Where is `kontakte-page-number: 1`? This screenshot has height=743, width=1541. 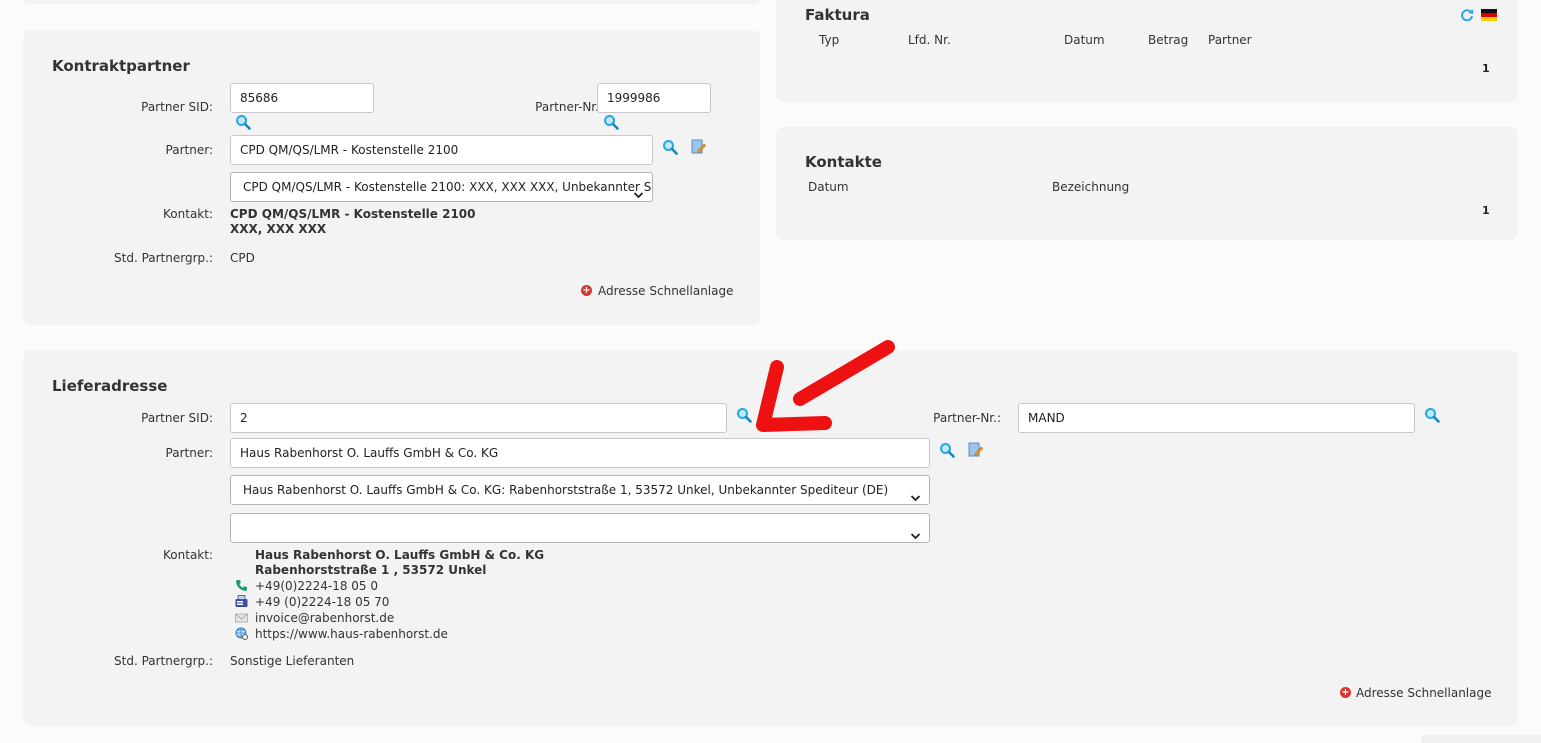 kontakte-page-number: 1 is located at coordinates (1486, 210).